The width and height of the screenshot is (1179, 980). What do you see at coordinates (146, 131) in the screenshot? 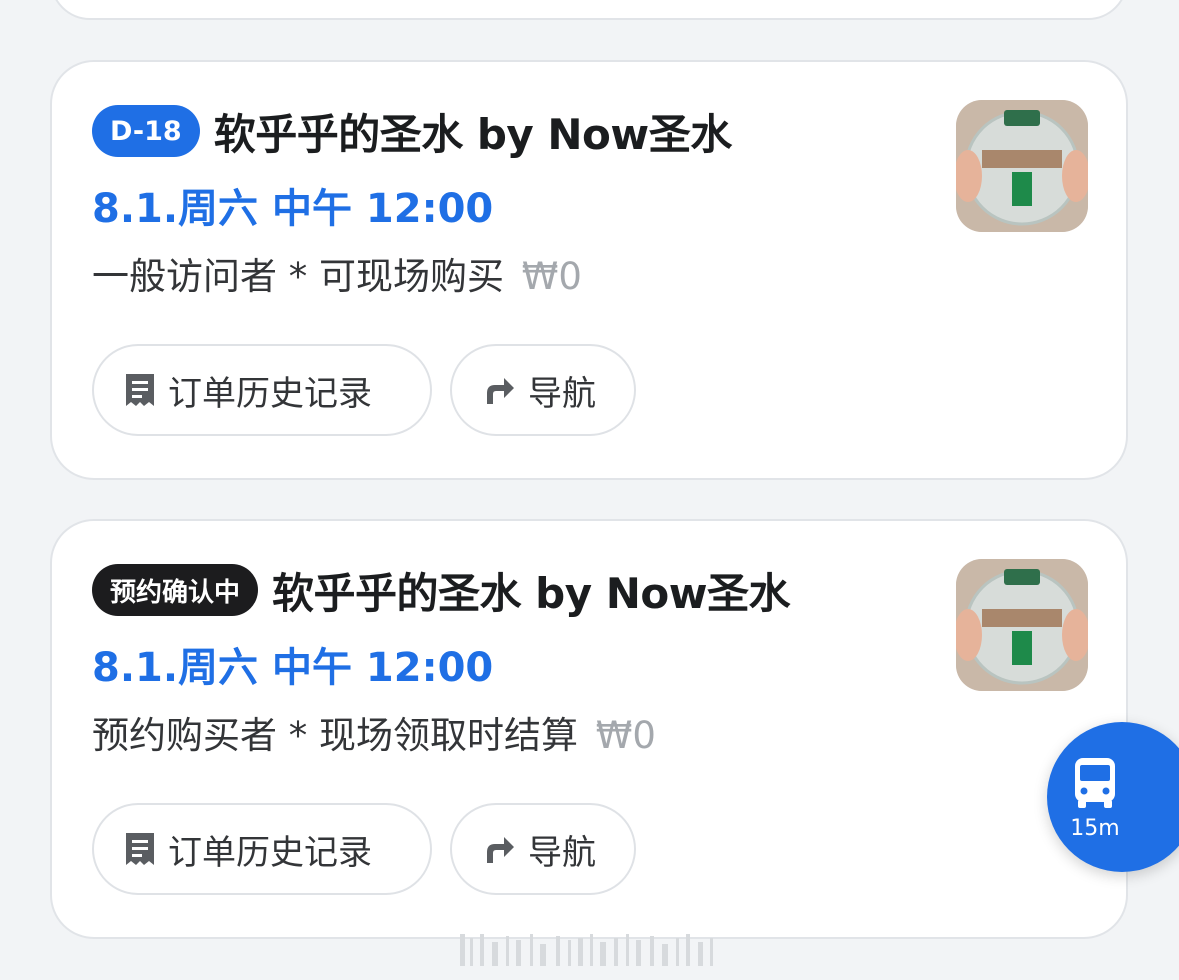
I see `d-day-badge: D-18` at bounding box center [146, 131].